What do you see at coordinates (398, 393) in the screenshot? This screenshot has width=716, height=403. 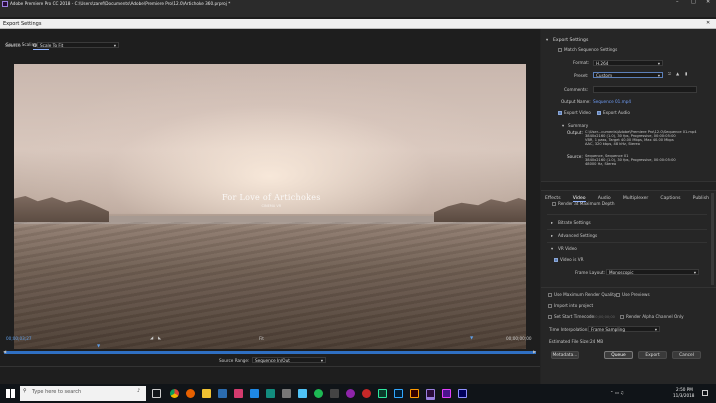 I see `photoshop-icon` at bounding box center [398, 393].